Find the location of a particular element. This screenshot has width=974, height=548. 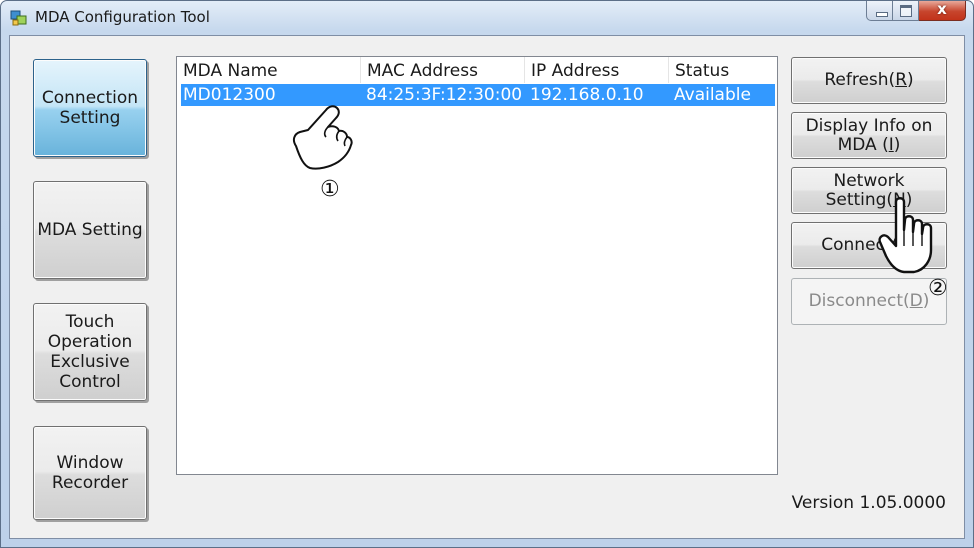

display-info-label: Display Info on MDA ( is located at coordinates (869, 135).